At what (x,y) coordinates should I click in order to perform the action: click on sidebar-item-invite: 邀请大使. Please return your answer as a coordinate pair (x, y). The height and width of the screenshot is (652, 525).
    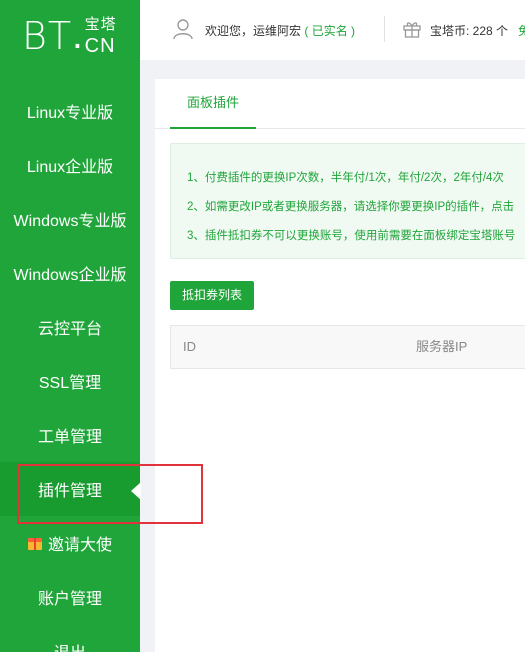
    Looking at the image, I should click on (70, 543).